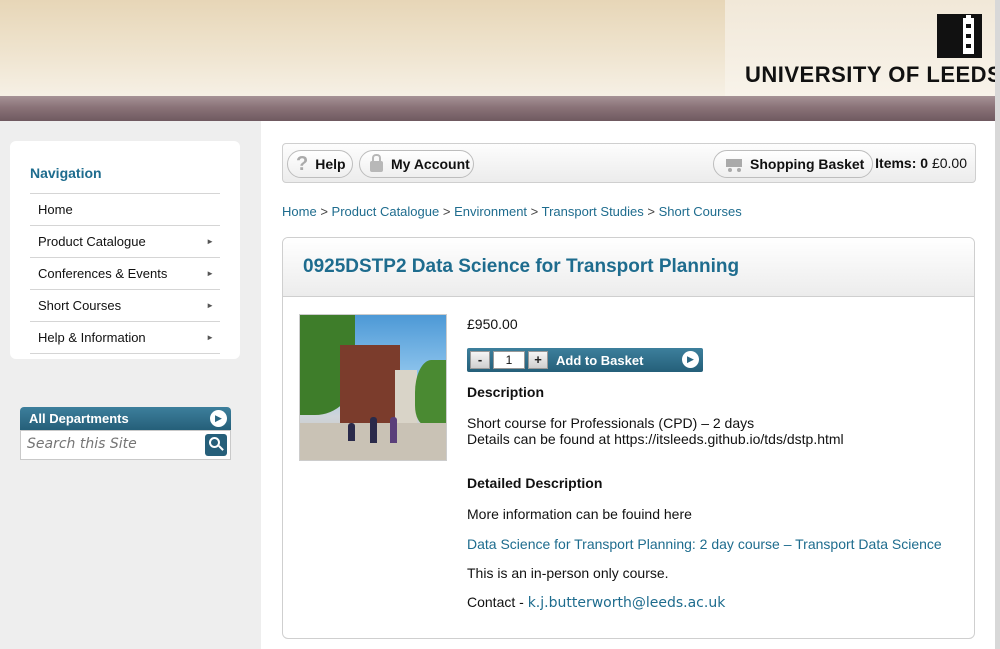 Image resolution: width=1000 pixels, height=649 pixels. What do you see at coordinates (495, 602) in the screenshot?
I see `contact-label: Contact -` at bounding box center [495, 602].